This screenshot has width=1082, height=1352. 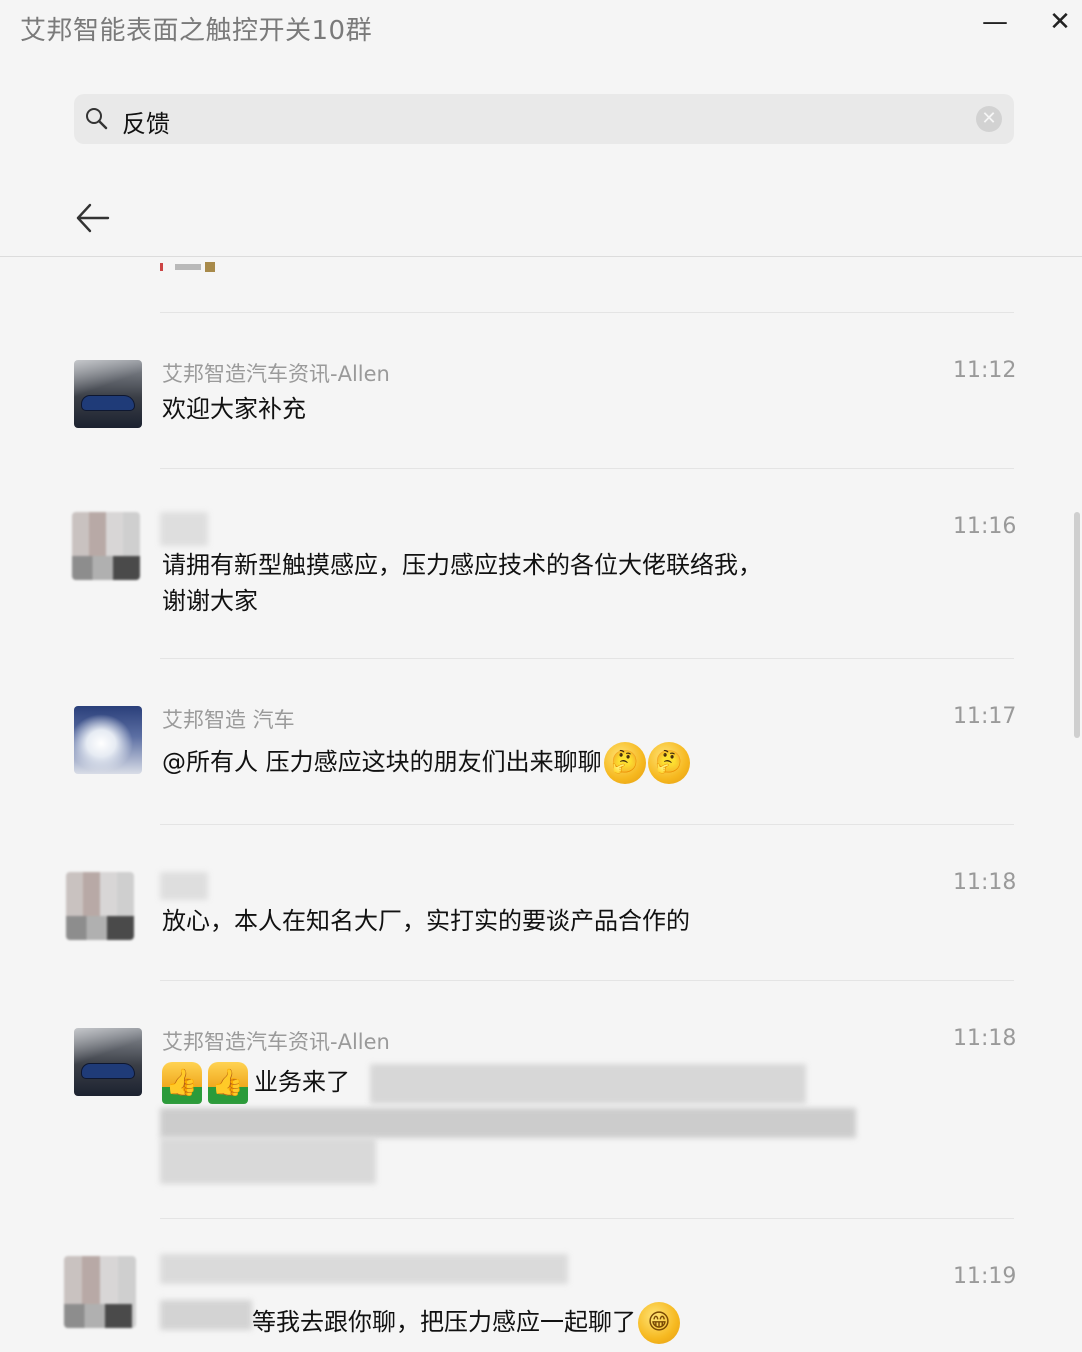 I want to click on message-text: 请拥有新型触摸感应，压力感应技术的各位大佬联络我，, so click(x=462, y=565).